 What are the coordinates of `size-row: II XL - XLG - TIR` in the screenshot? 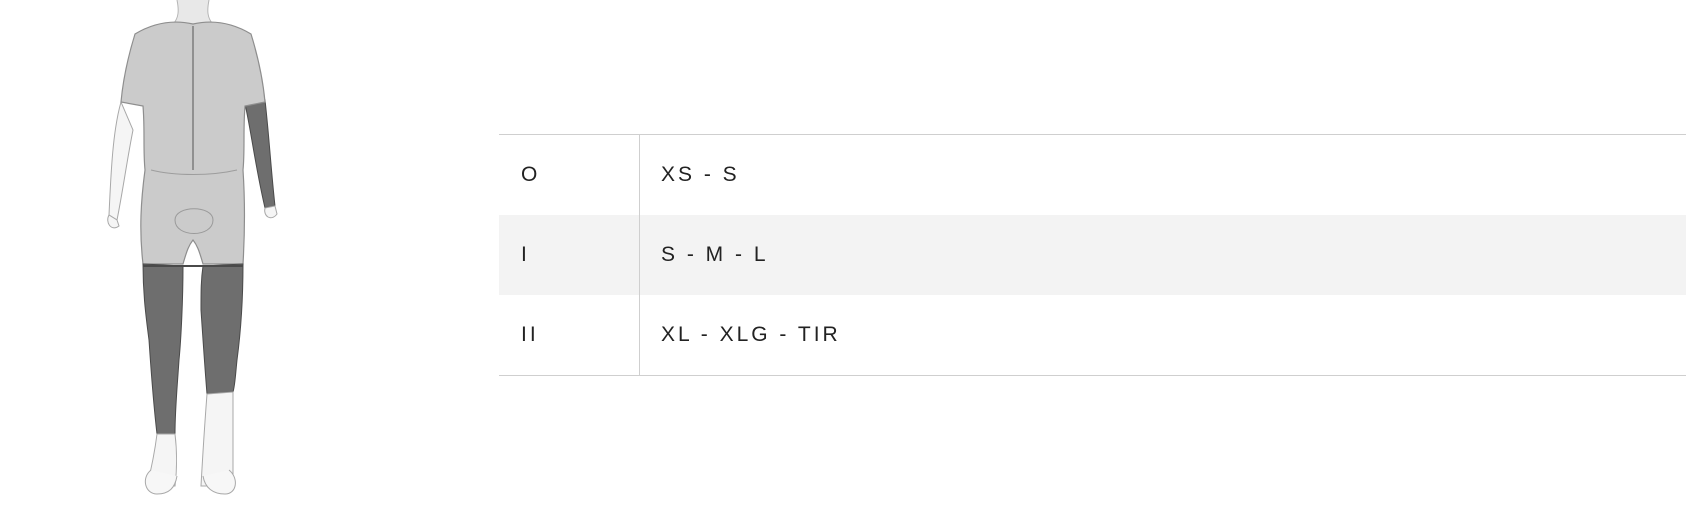 It's located at (1092, 335).